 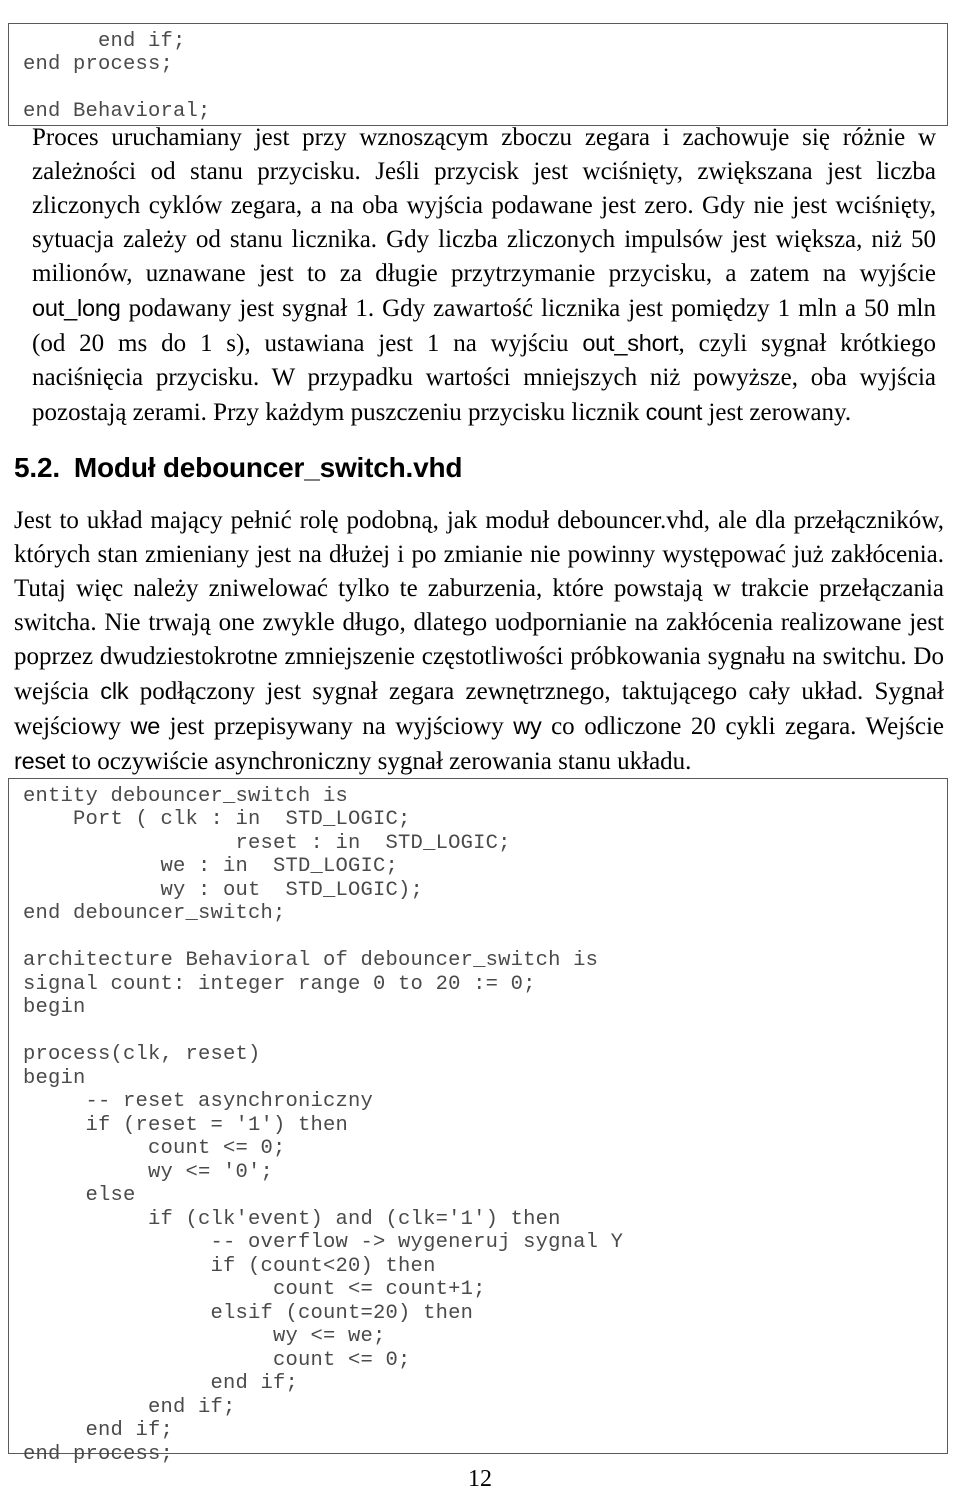 I want to click on code-block-continued-from-previous-page: end if; end process; end Behavioral;, so click(x=478, y=74).